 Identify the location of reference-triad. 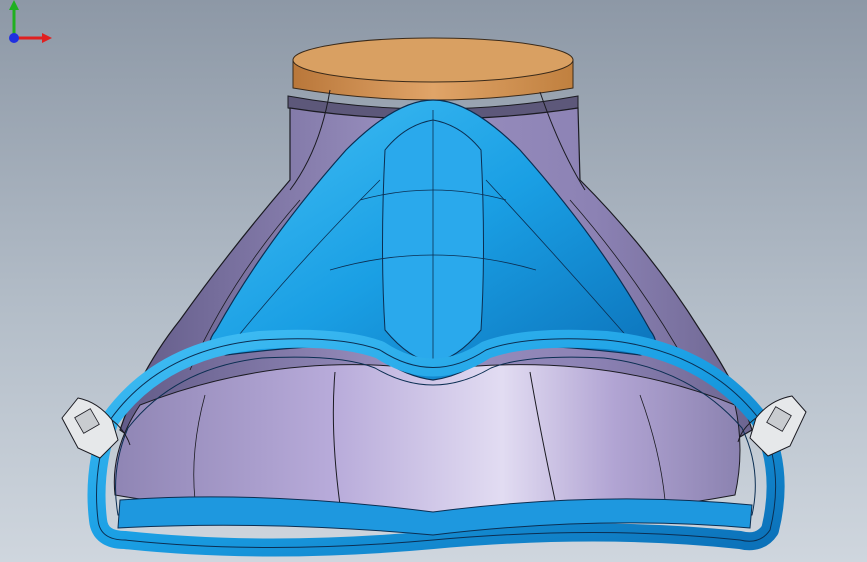
(30, 21).